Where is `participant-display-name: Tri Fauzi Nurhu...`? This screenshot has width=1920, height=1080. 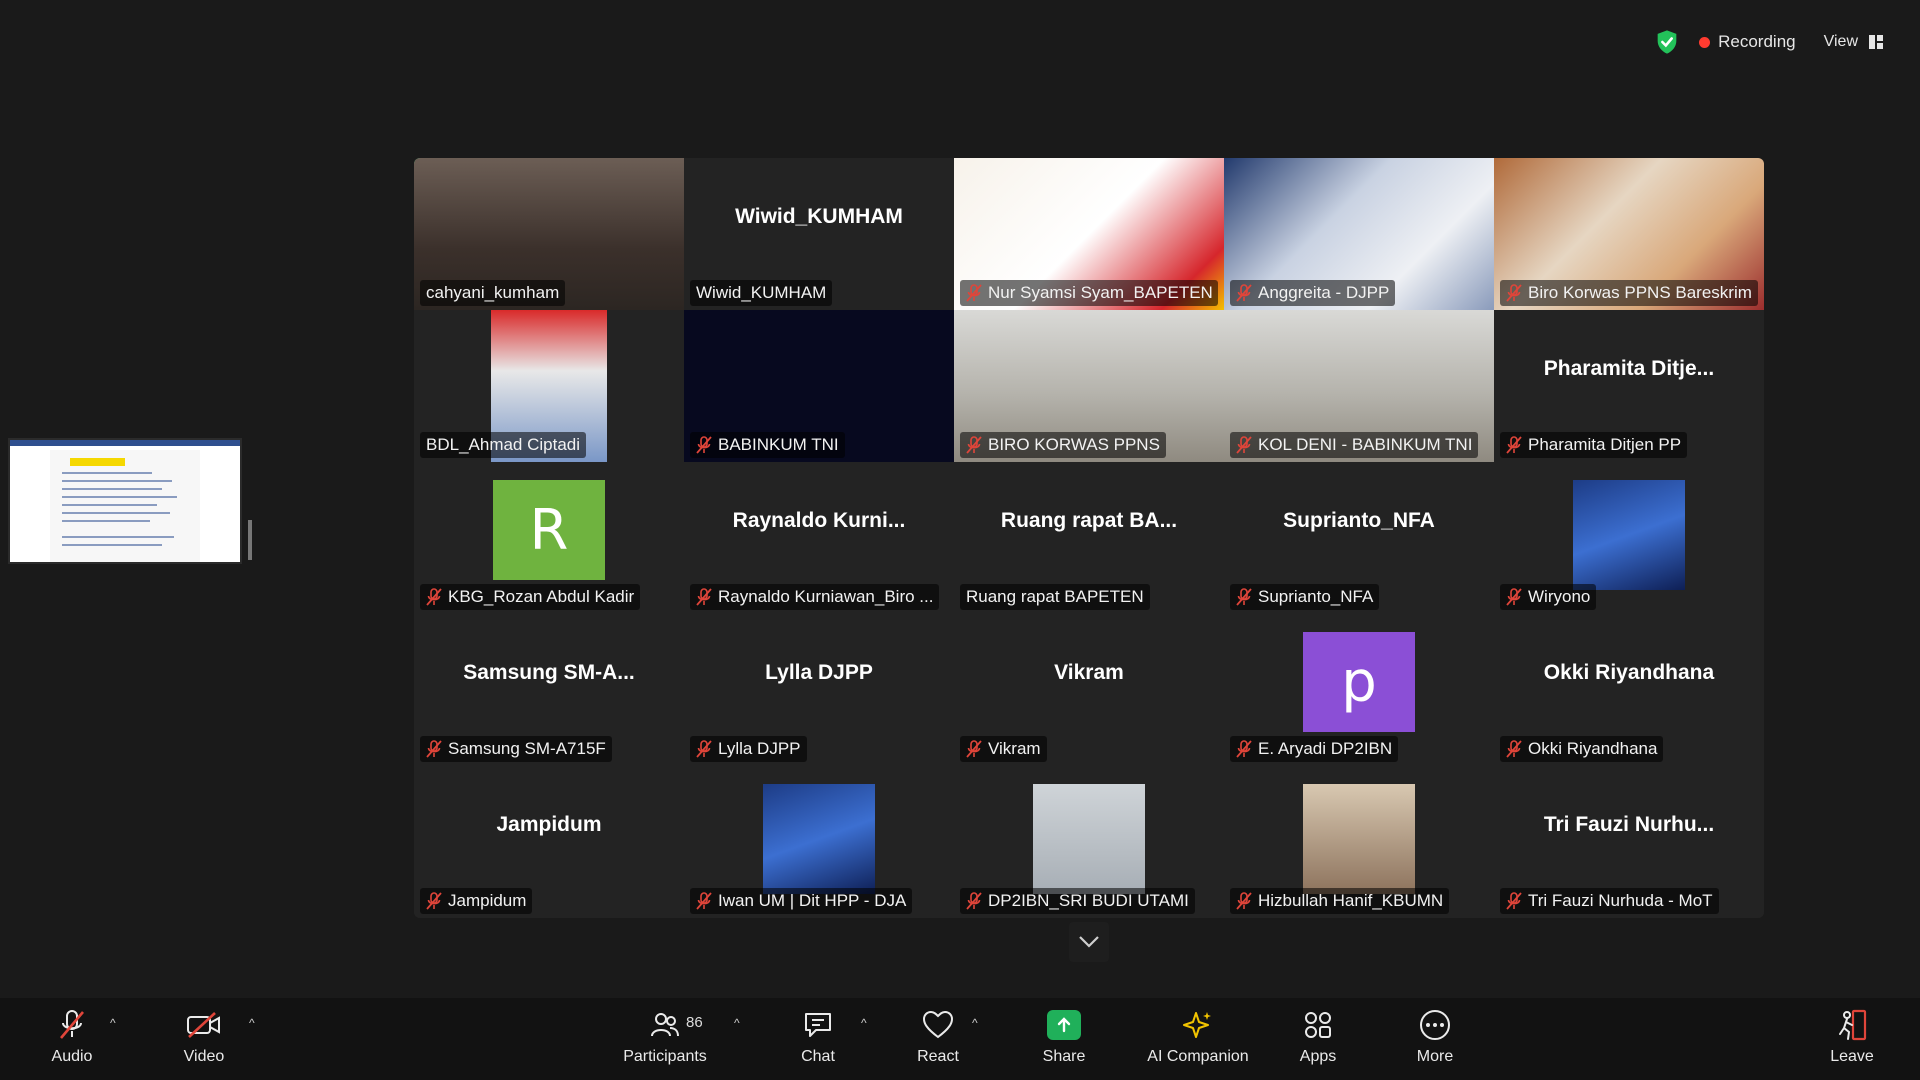
participant-display-name: Tri Fauzi Nurhu... is located at coordinates (1629, 824).